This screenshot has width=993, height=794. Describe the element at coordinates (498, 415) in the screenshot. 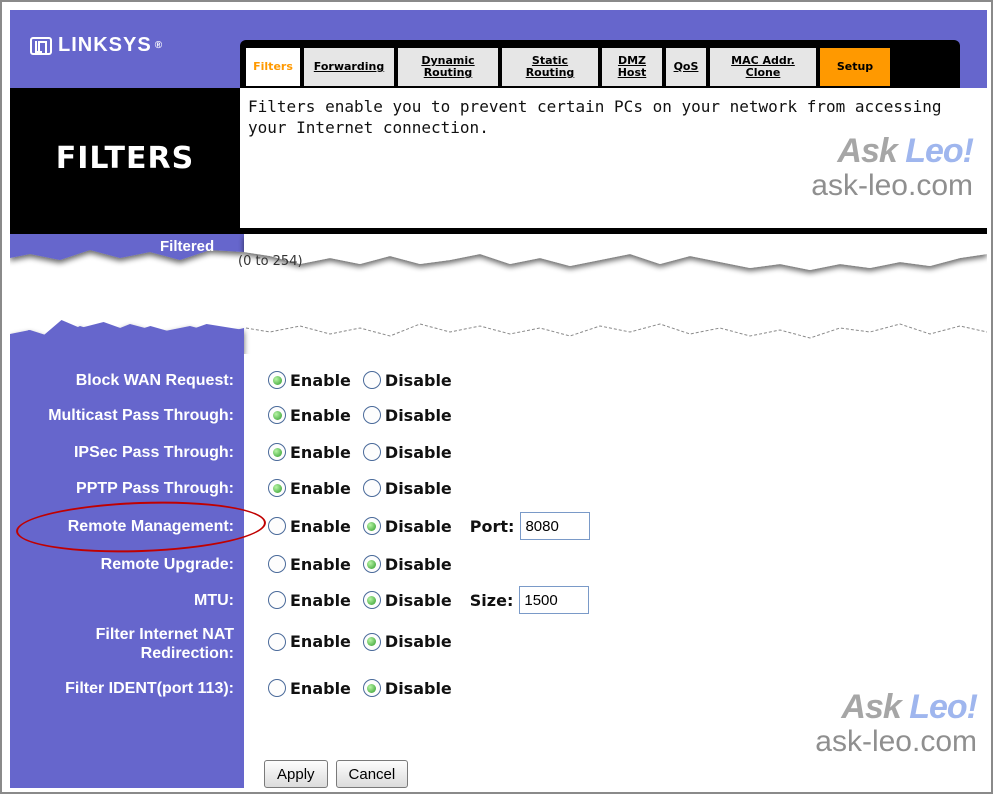

I see `setting-row-multicast: Multicast Pass Through: Enable Disable` at that location.